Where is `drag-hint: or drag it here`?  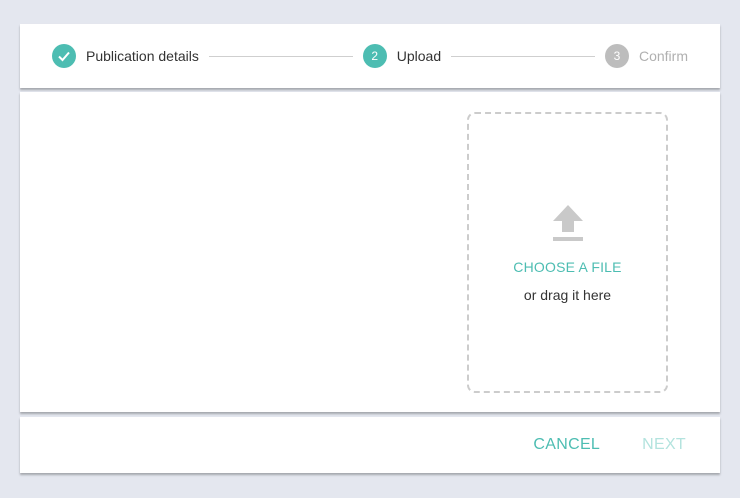
drag-hint: or drag it here is located at coordinates (567, 294).